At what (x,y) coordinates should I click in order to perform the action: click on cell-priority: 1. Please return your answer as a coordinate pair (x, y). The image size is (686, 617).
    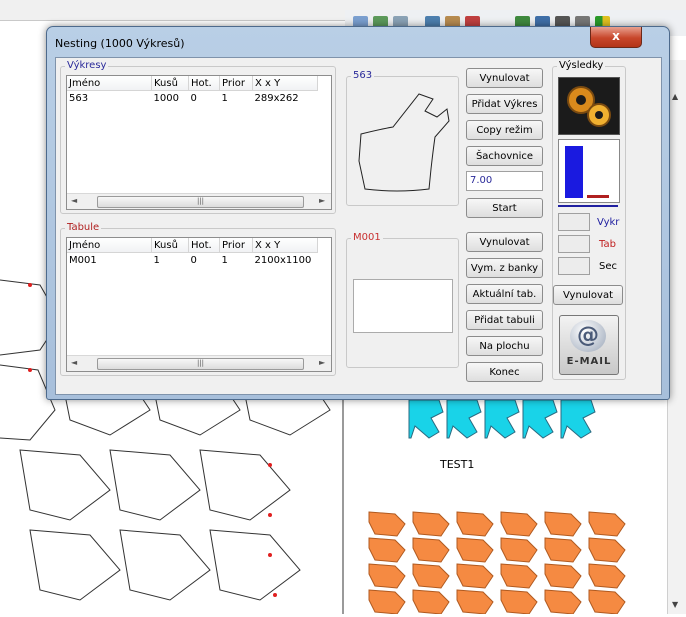
    Looking at the image, I should click on (224, 260).